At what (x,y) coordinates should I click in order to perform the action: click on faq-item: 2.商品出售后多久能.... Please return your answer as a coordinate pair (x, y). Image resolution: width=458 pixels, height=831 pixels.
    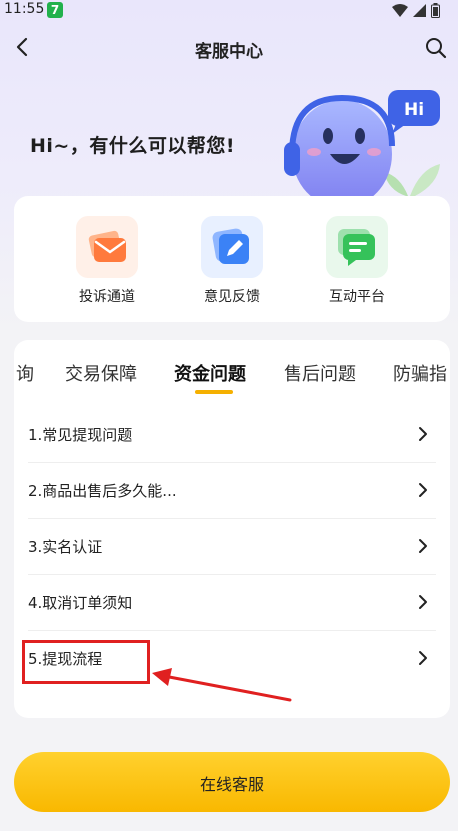
    Looking at the image, I should click on (232, 490).